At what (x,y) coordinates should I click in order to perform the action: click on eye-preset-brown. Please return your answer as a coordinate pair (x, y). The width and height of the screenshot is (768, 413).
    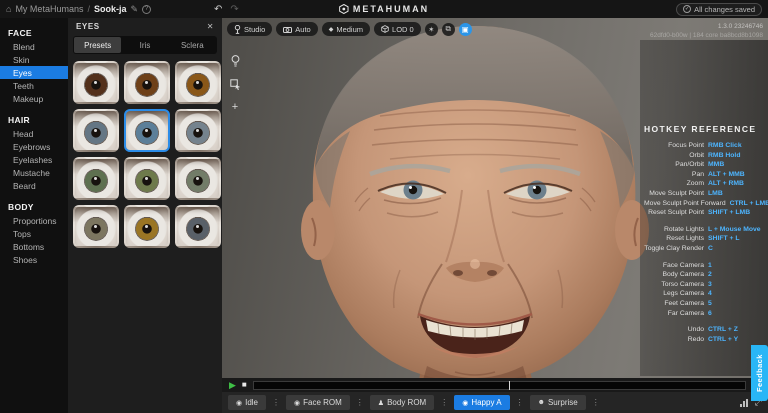
    Looking at the image, I should click on (147, 82).